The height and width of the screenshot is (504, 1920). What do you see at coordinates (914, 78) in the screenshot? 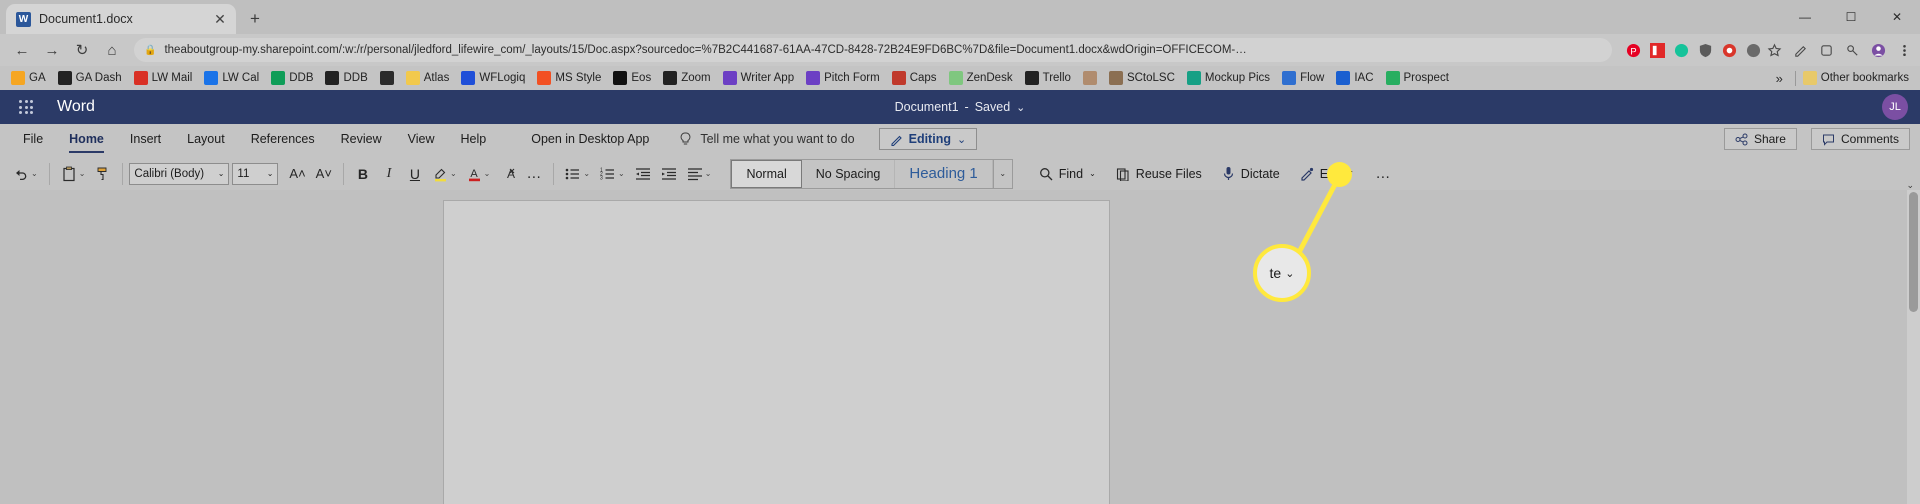
I see `bookmark-item: Caps` at bounding box center [914, 78].